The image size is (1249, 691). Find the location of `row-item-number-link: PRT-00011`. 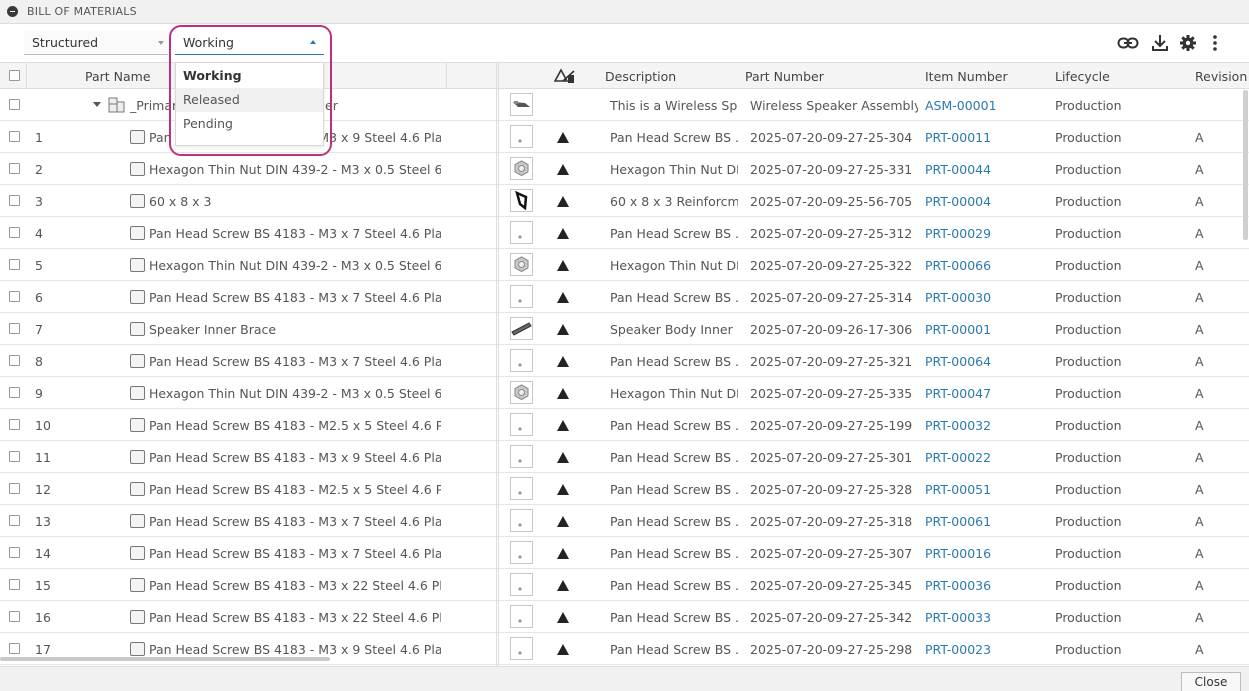

row-item-number-link: PRT-00011 is located at coordinates (985, 137).